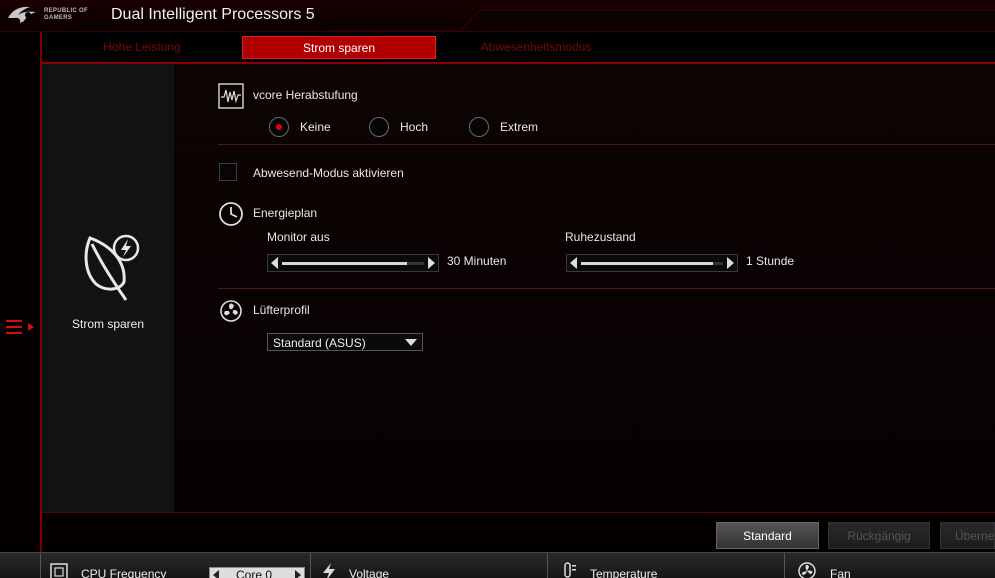  What do you see at coordinates (518, 532) in the screenshot?
I see `button-bar: Standard Rückgängig Überne` at bounding box center [518, 532].